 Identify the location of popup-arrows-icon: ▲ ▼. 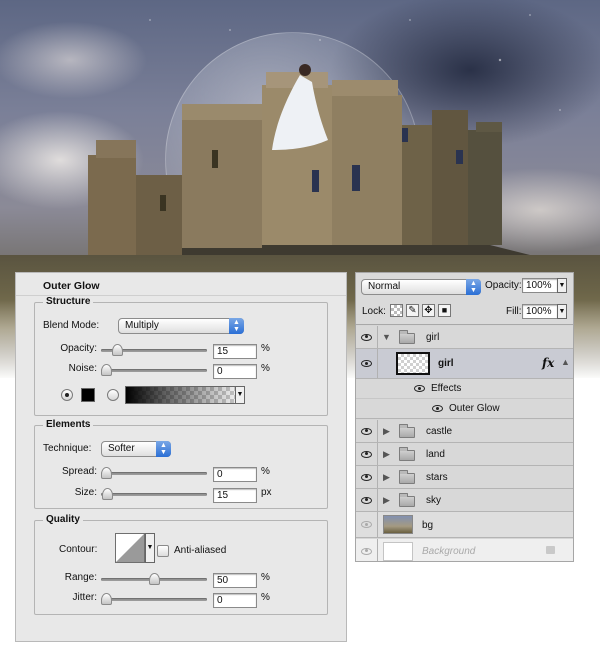
(236, 326).